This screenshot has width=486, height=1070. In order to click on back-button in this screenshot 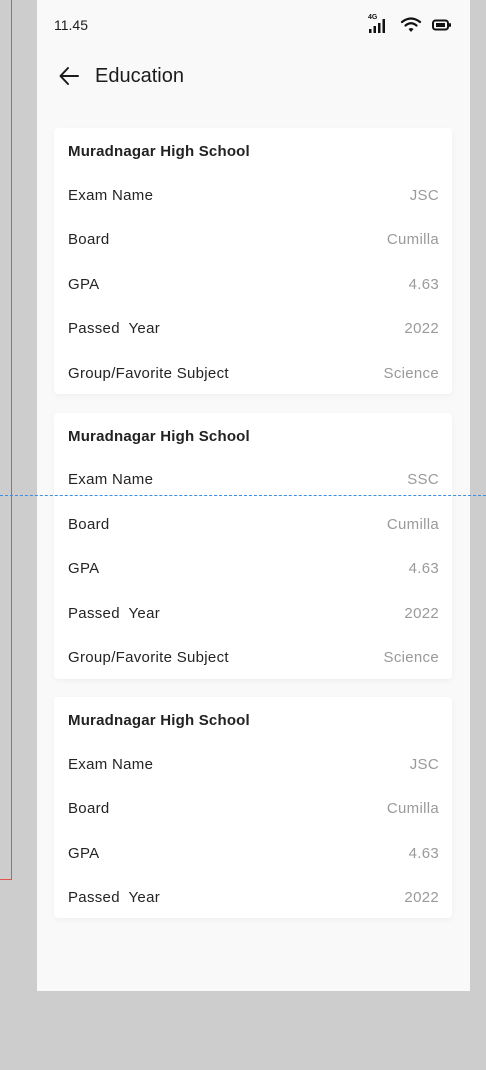, I will do `click(69, 76)`.